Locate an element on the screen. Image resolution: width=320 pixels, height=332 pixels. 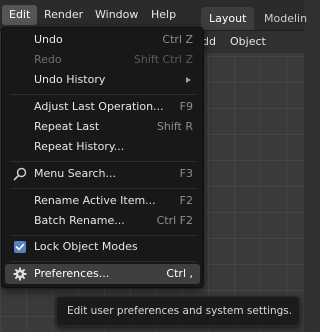
menu-item-label: Repeat Last is located at coordinates (67, 126).